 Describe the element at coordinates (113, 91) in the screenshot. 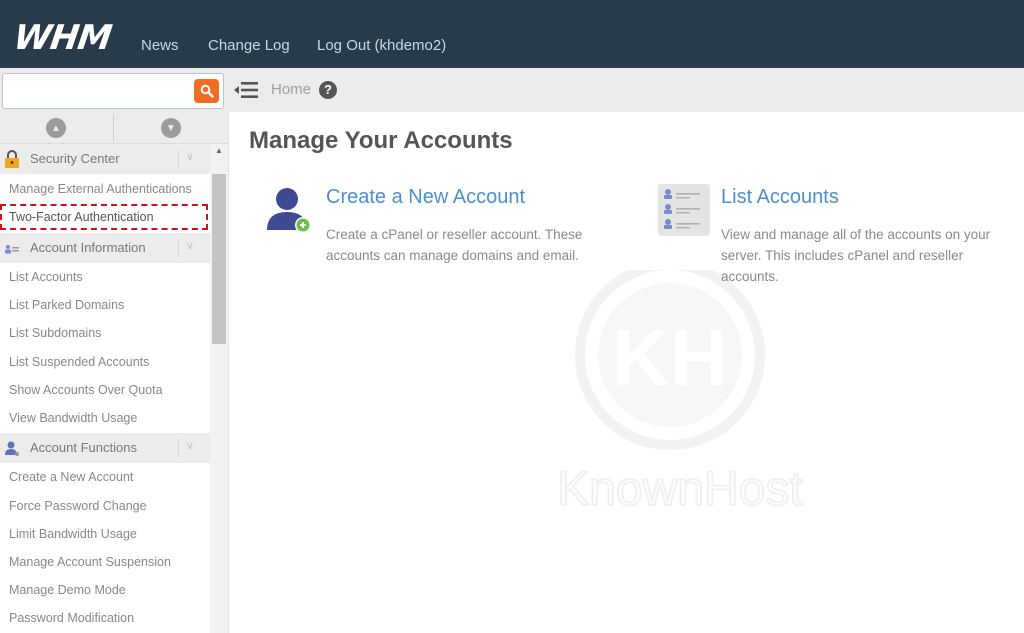

I see `search-input` at that location.